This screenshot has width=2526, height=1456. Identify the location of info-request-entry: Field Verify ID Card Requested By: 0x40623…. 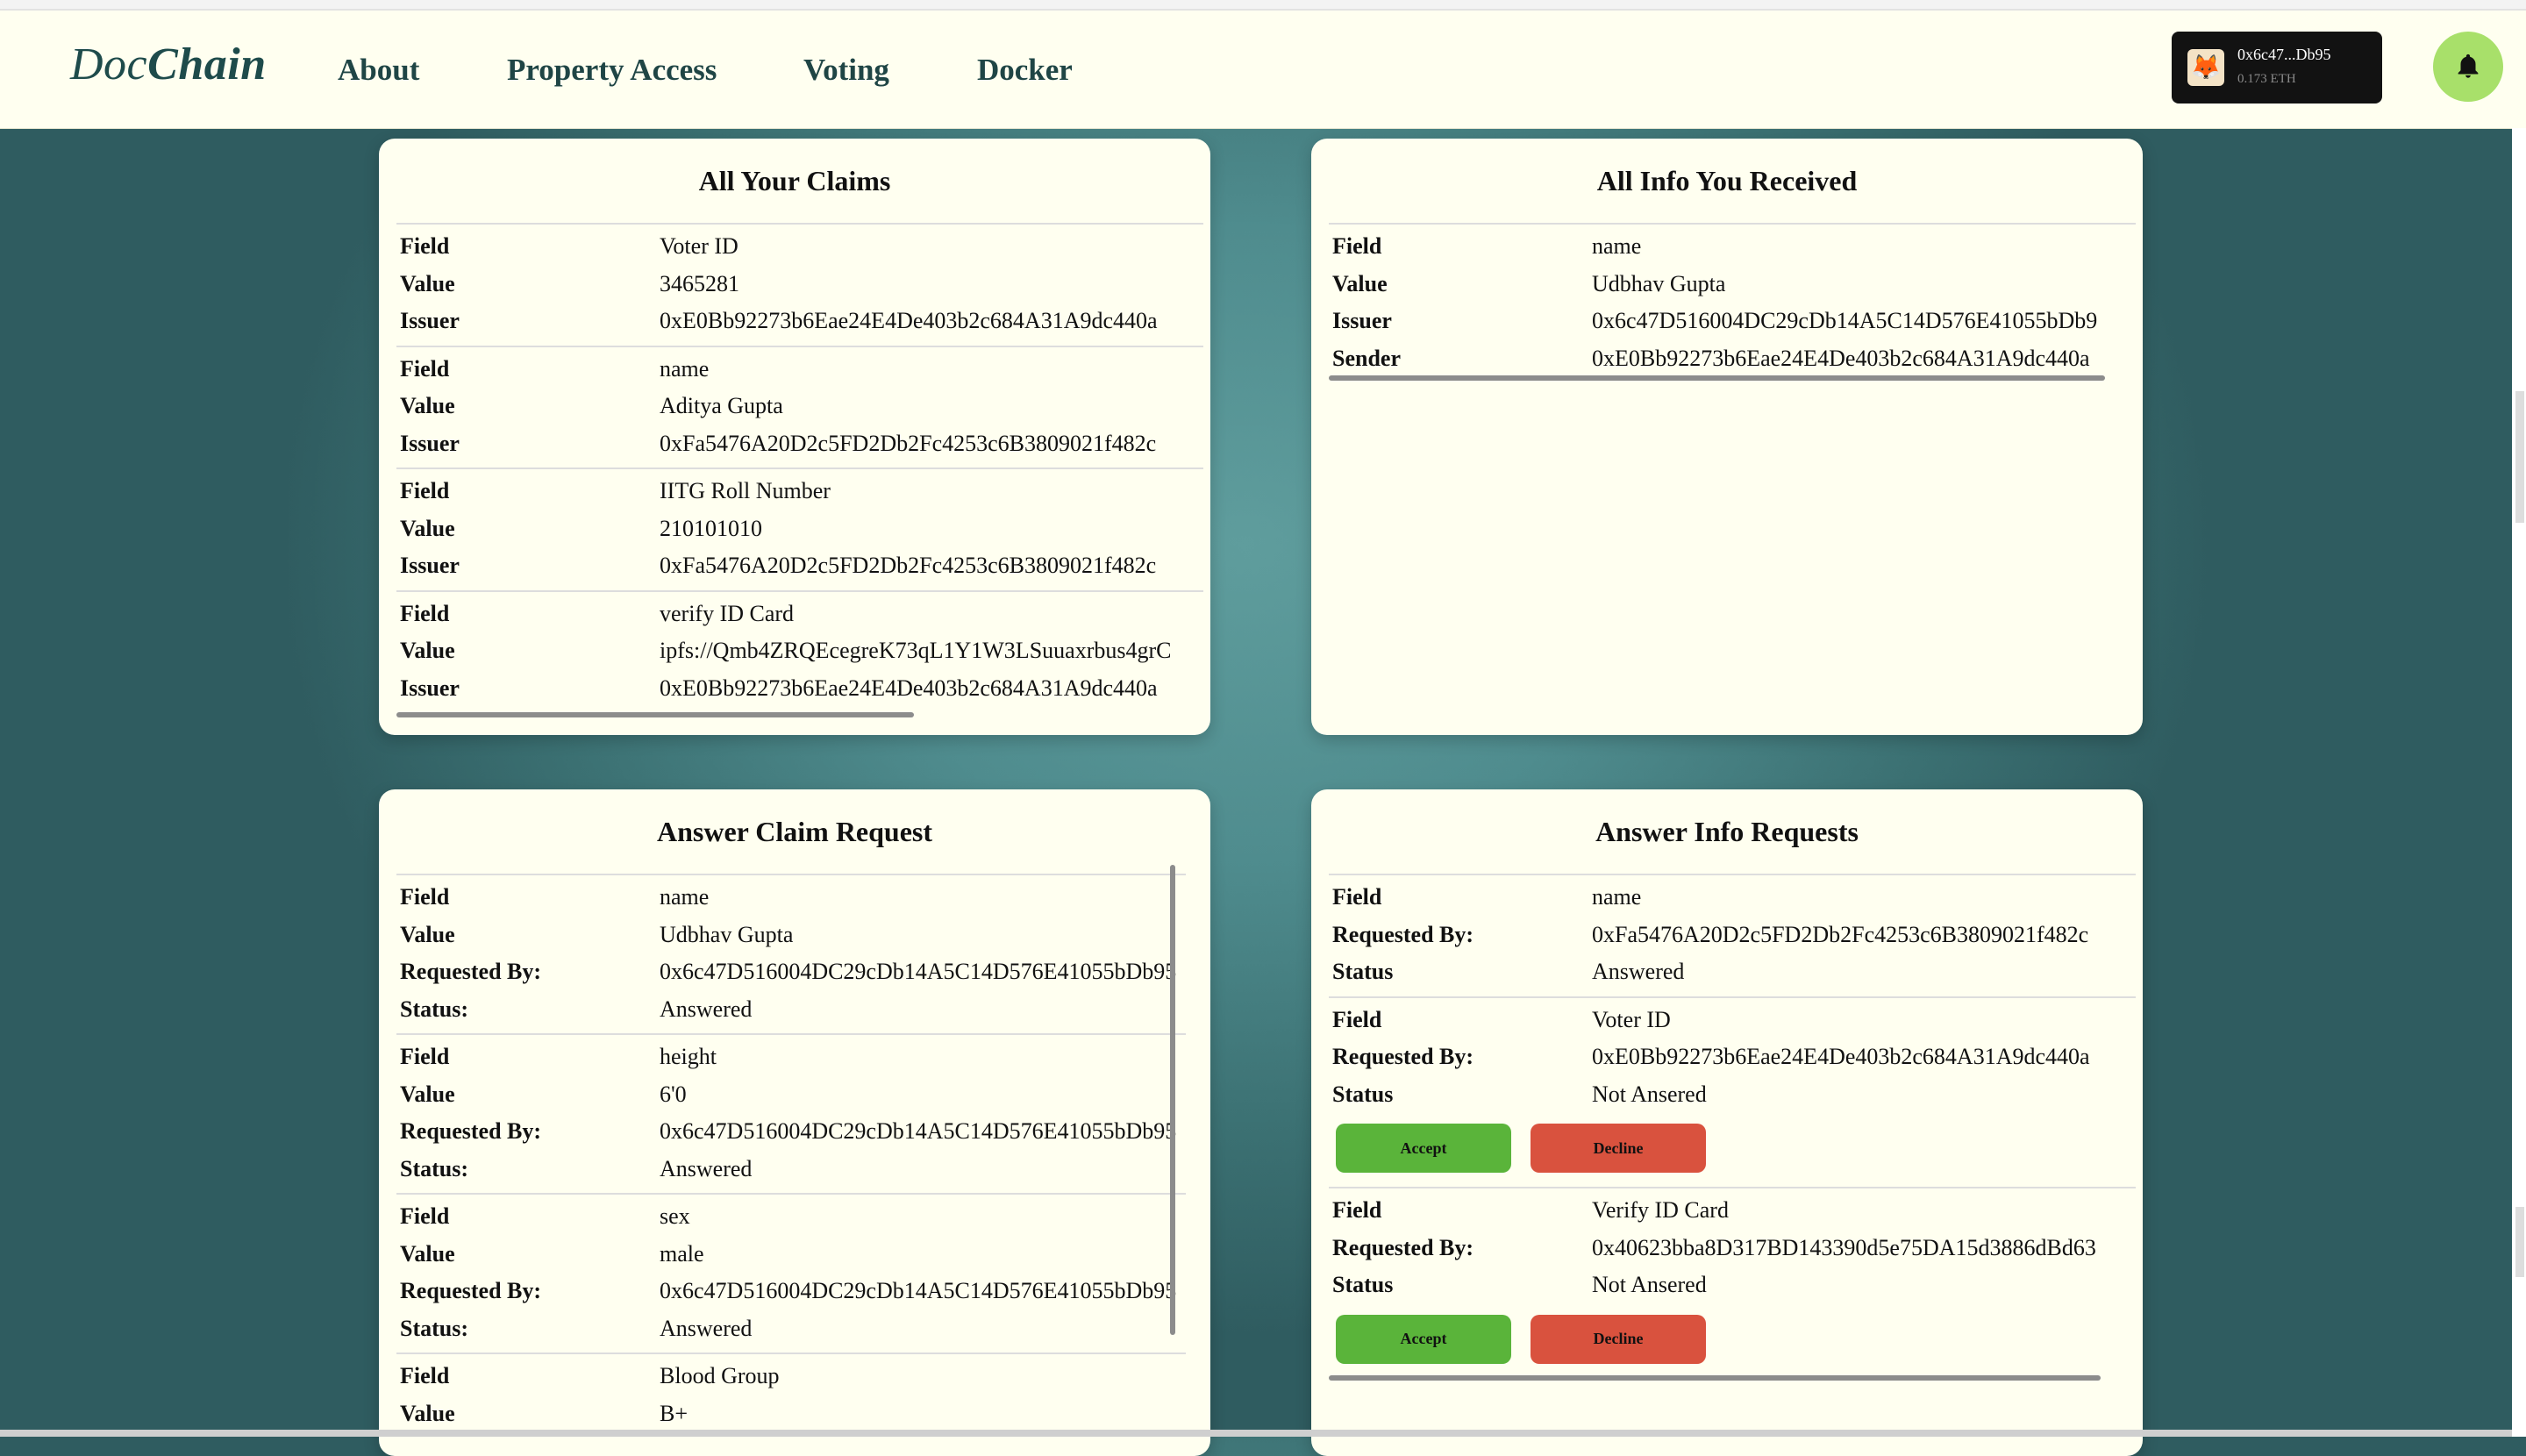
(1732, 1280).